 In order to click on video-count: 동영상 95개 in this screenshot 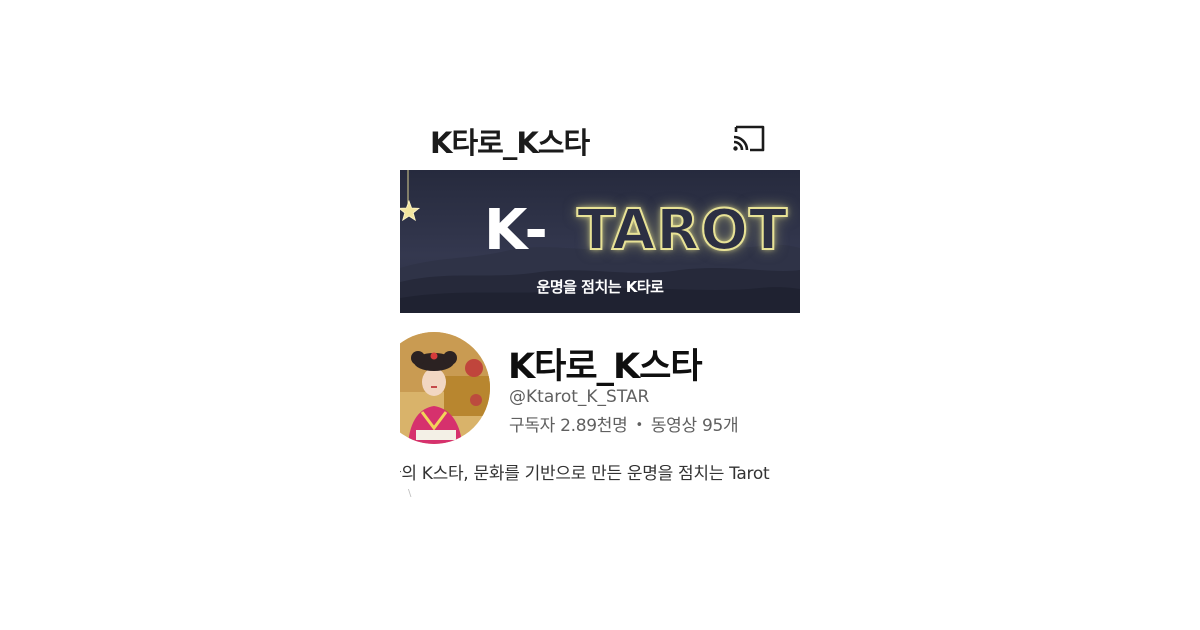, I will do `click(694, 426)`.